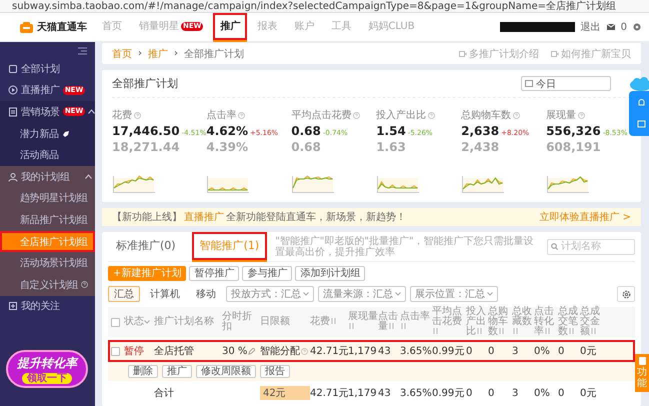  Describe the element at coordinates (188, 322) in the screenshot. I see `column-header: 推广计划名称` at that location.